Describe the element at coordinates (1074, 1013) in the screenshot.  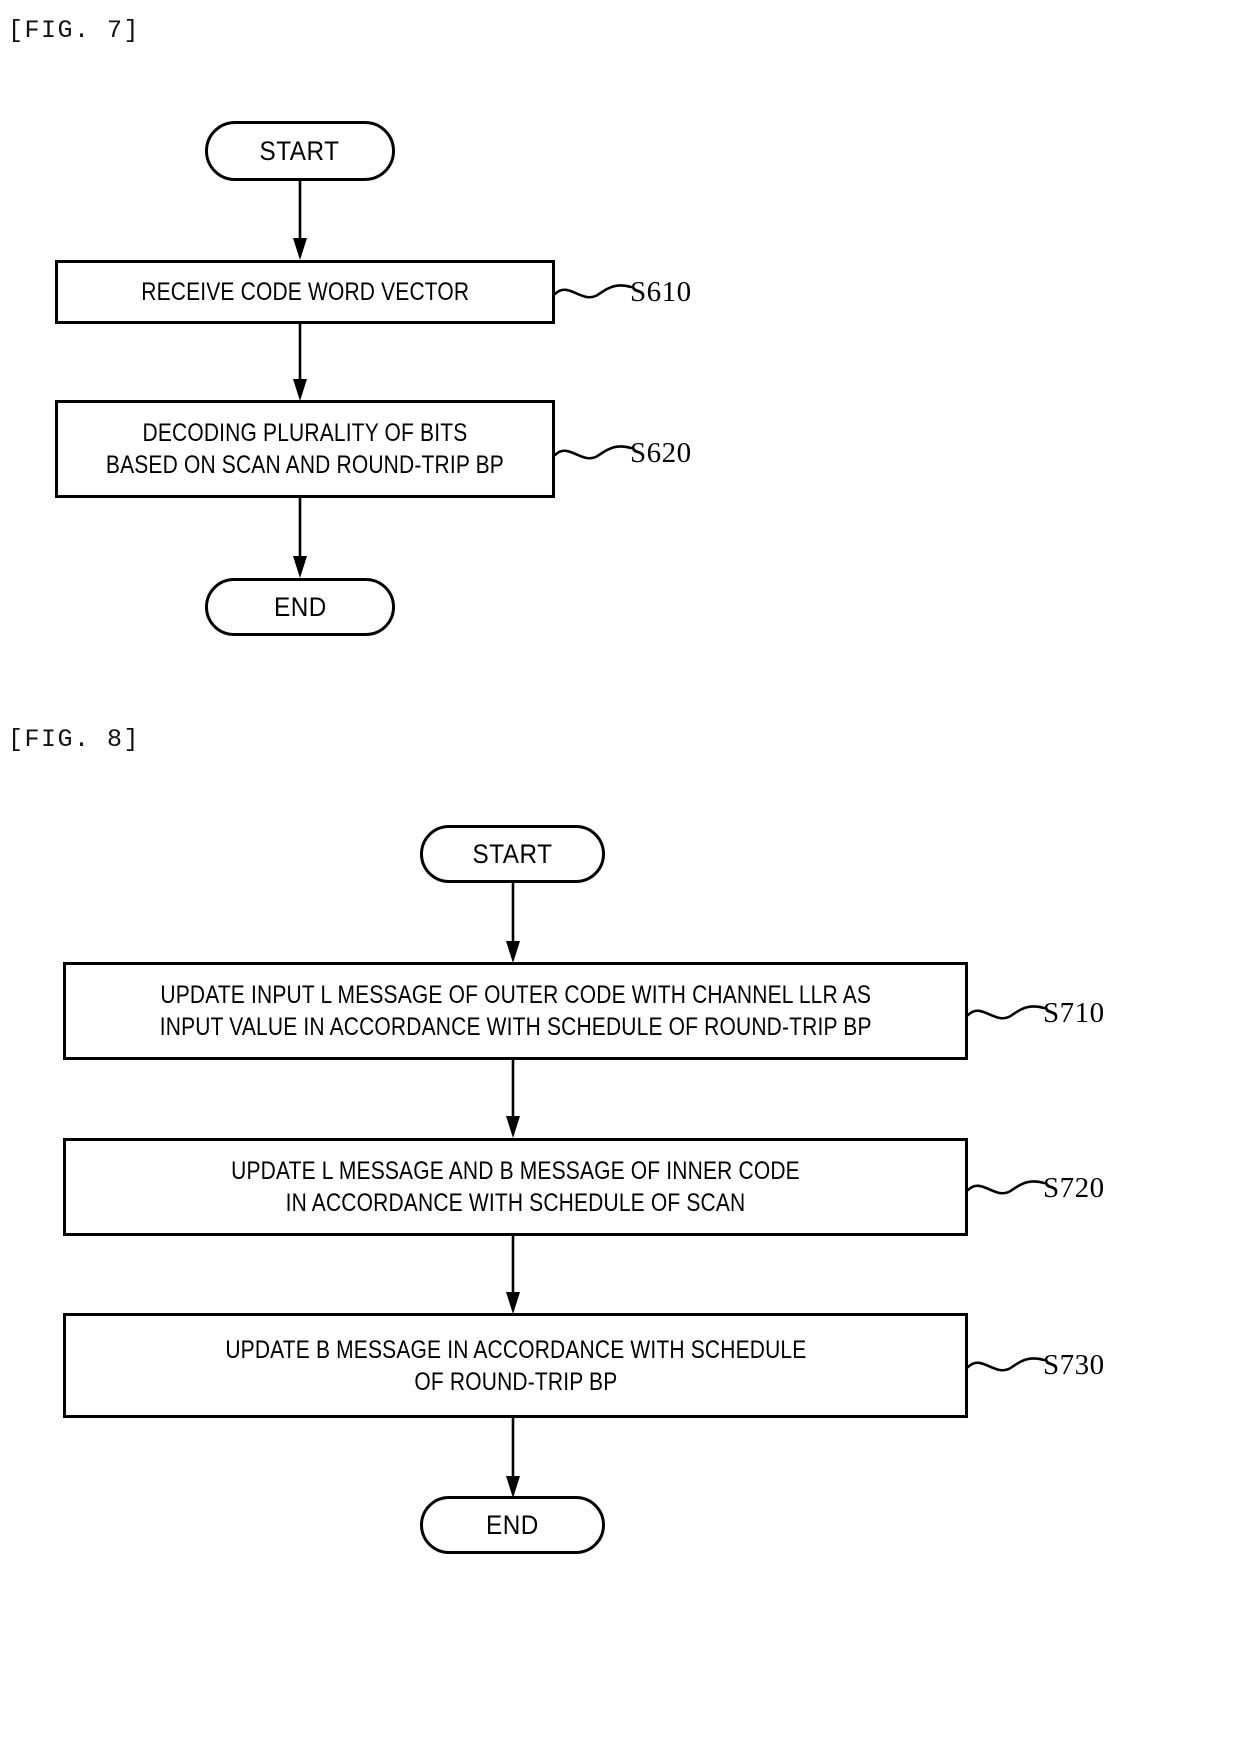
I see `fig8-step1-ref-numeral: S710` at that location.